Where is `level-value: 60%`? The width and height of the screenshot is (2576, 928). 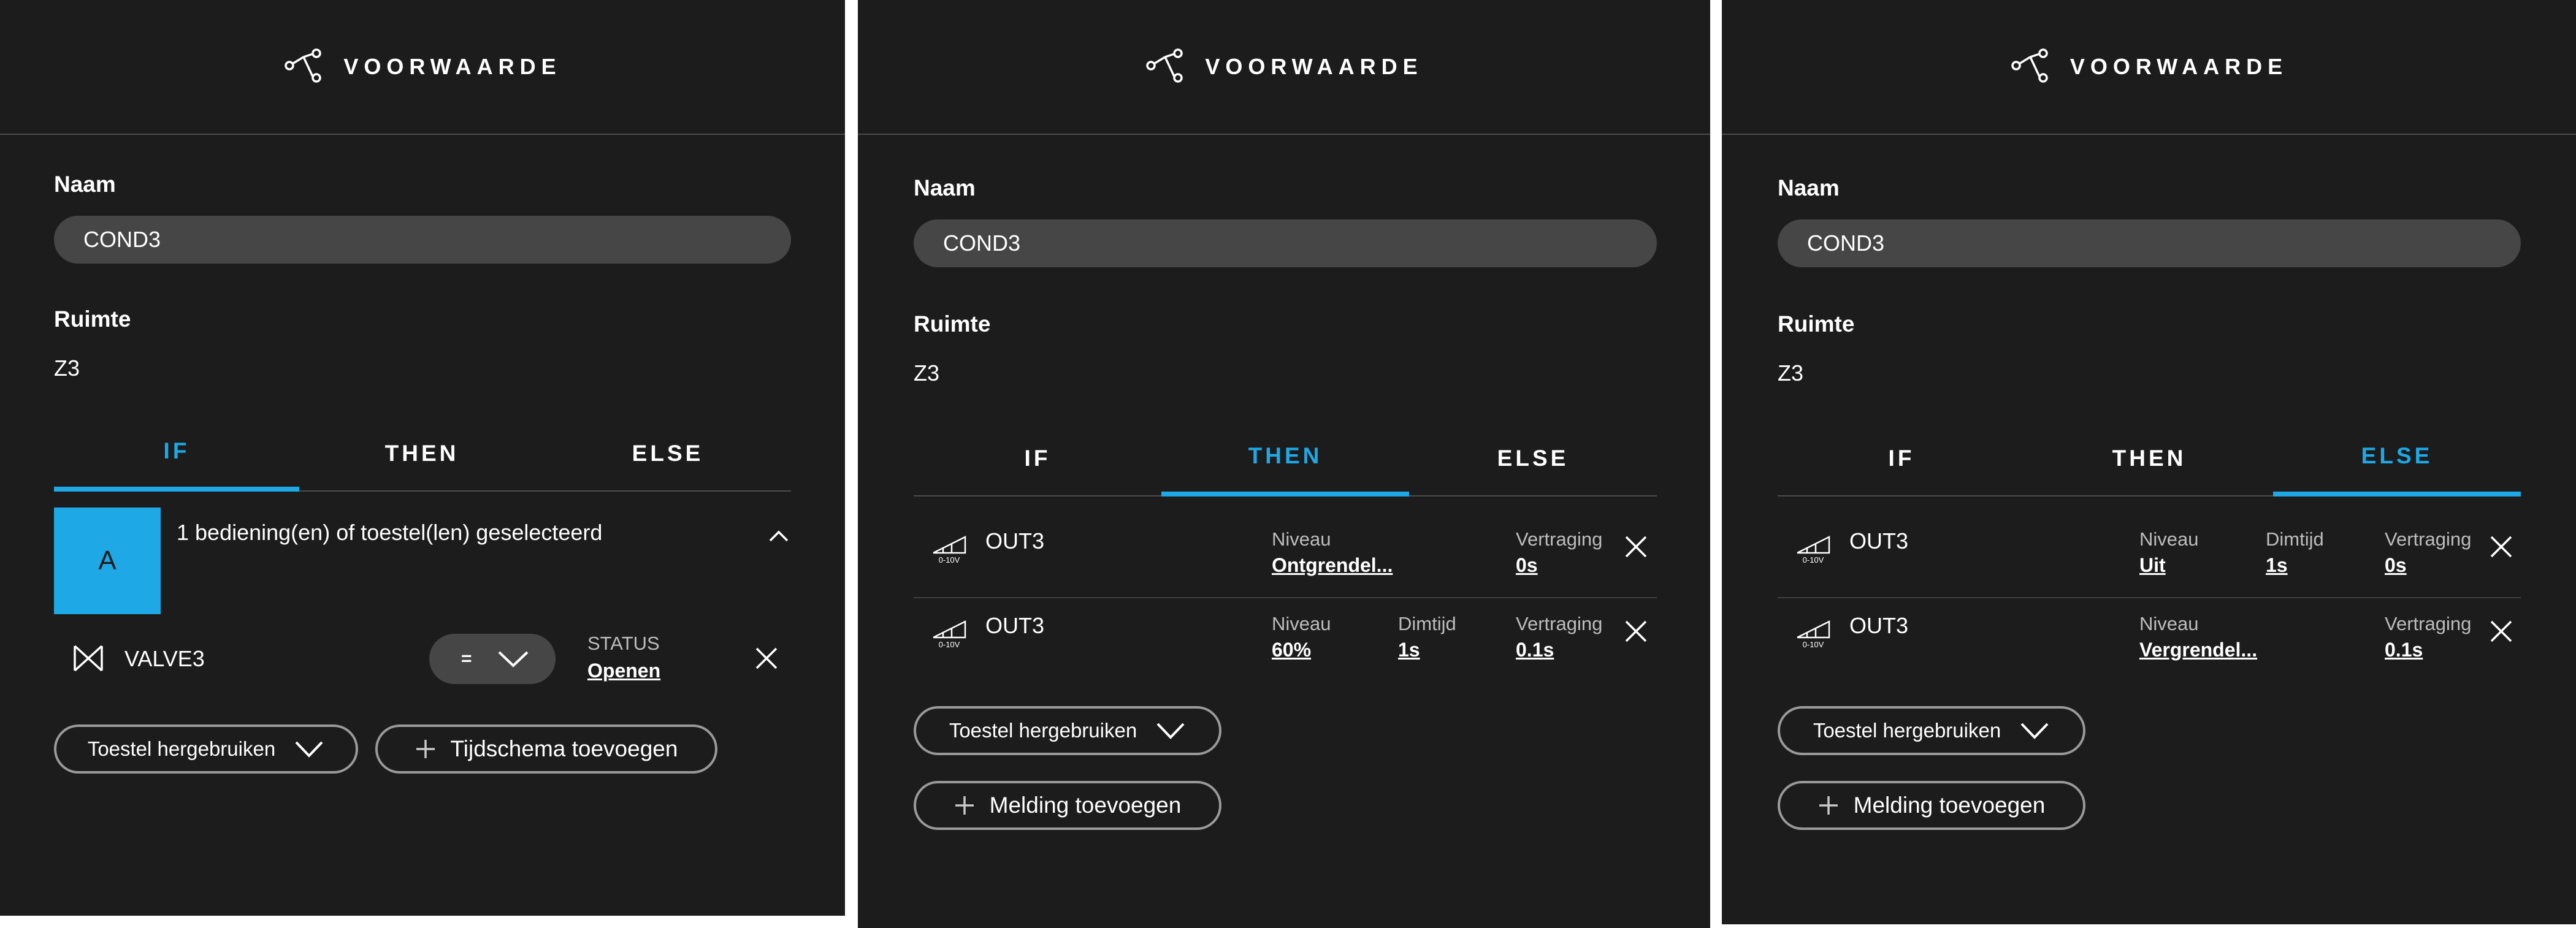
level-value: 60% is located at coordinates (1291, 650).